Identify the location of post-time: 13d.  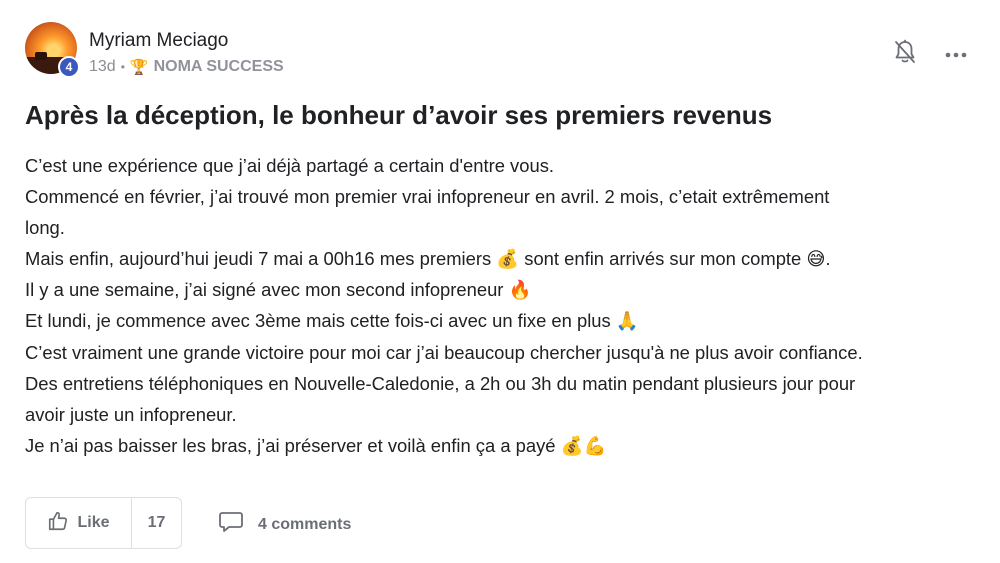
(102, 66).